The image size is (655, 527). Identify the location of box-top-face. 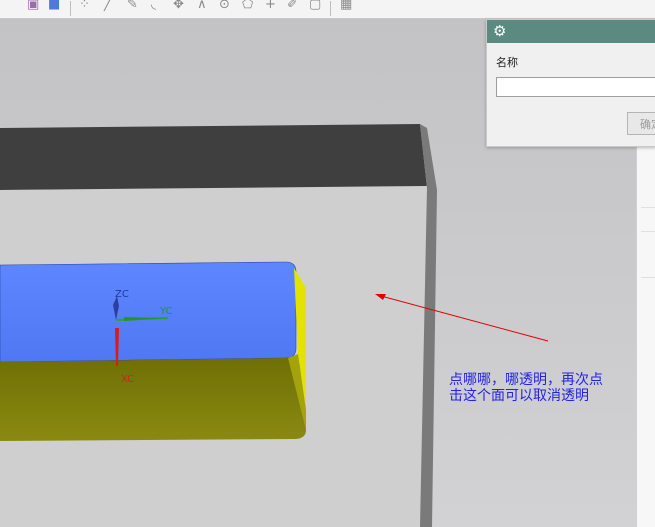
(148, 312).